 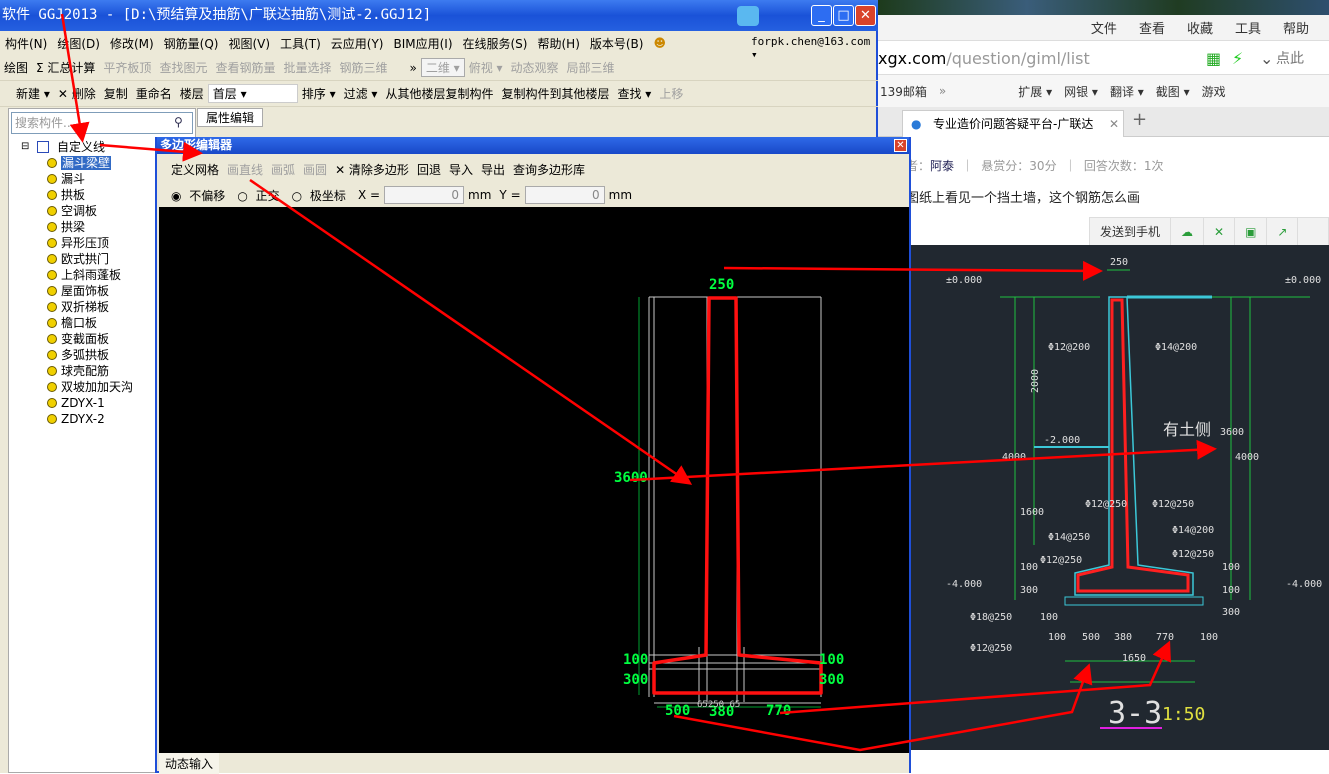 What do you see at coordinates (461, 169) in the screenshot?
I see `import-button: 导入` at bounding box center [461, 169].